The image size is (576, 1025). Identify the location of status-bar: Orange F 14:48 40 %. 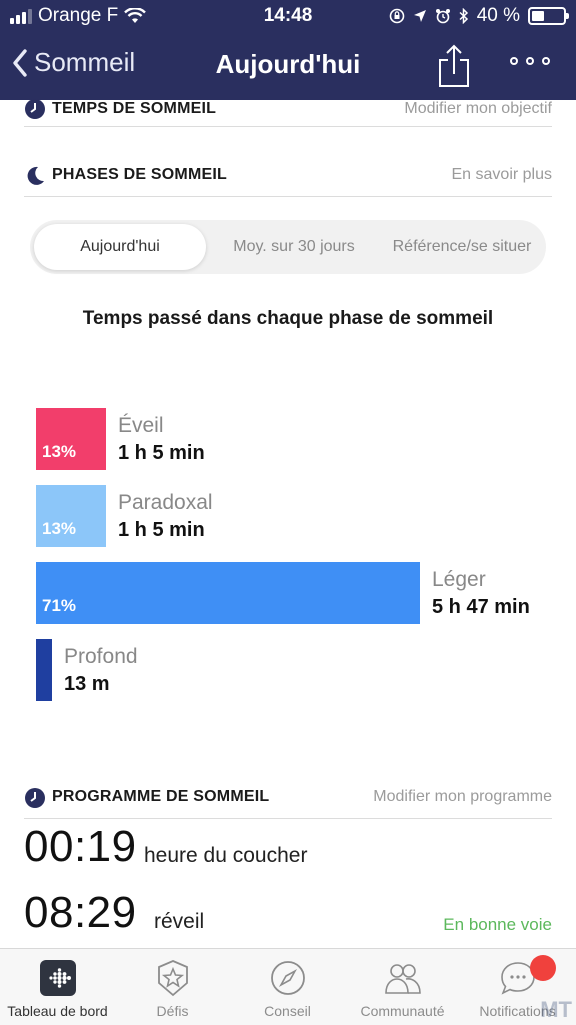
(288, 16).